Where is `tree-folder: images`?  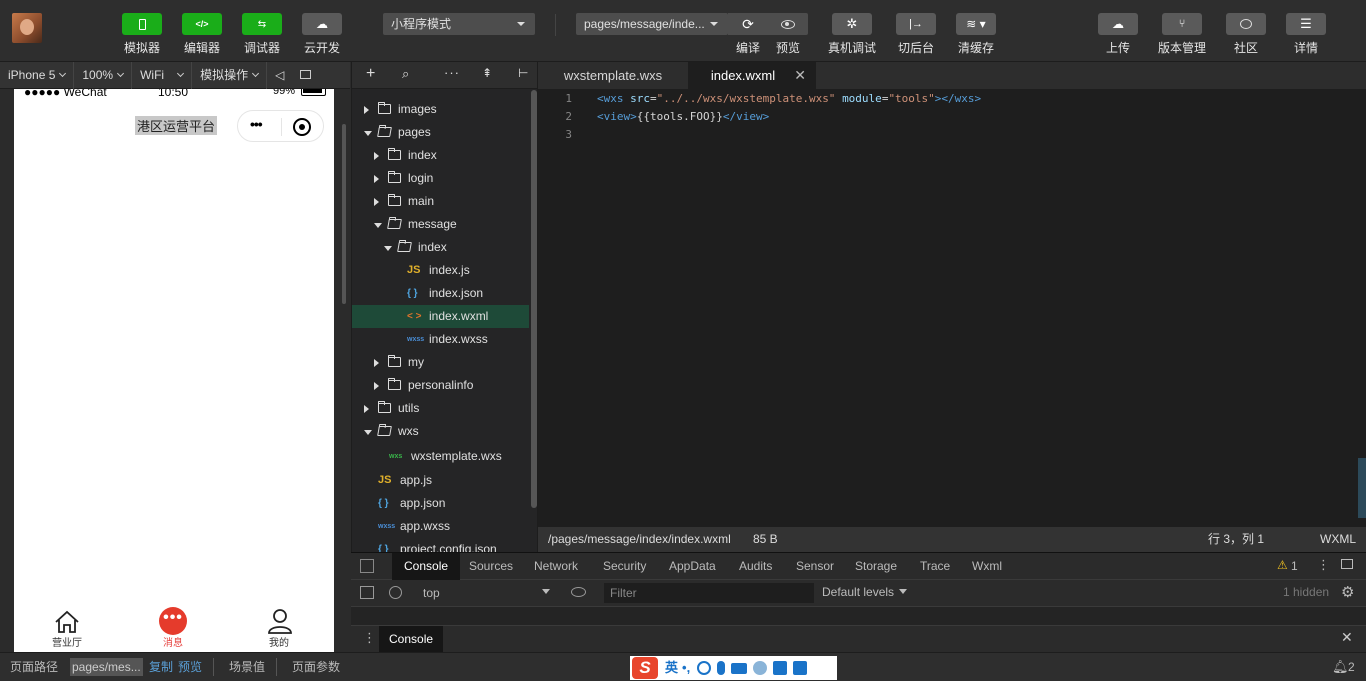 tree-folder: images is located at coordinates (440, 109).